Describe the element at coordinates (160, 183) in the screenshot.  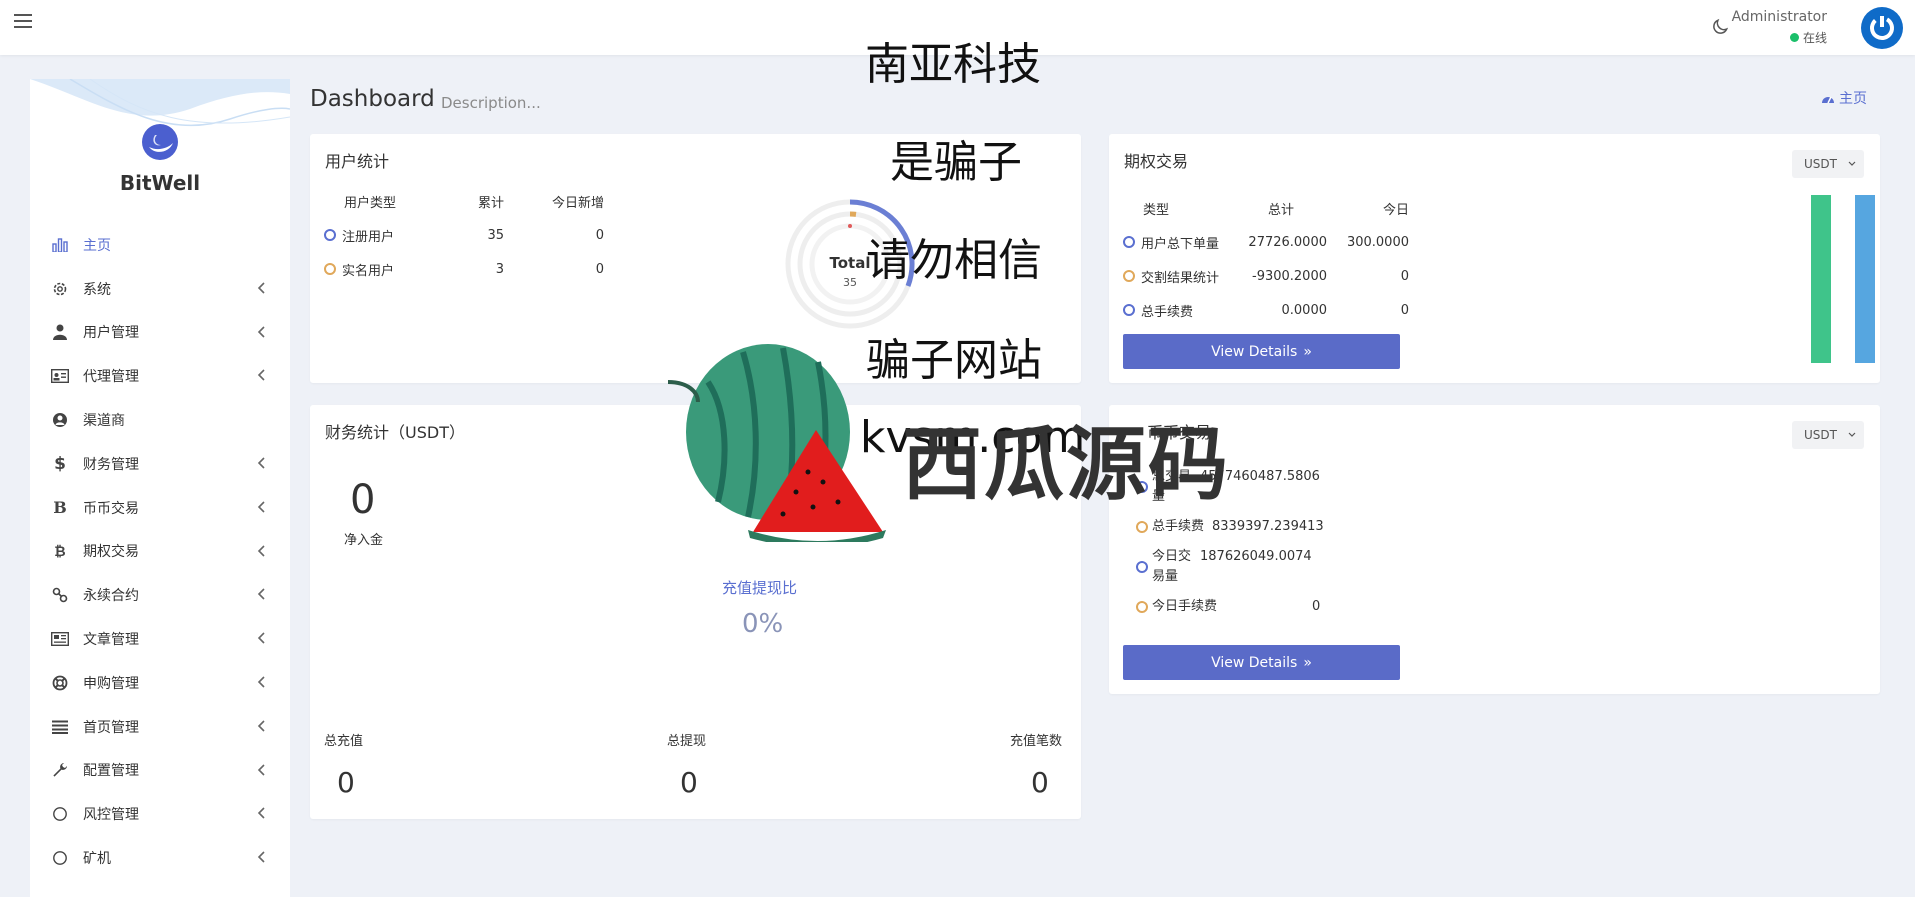
I see `brand-name: BitWell` at that location.